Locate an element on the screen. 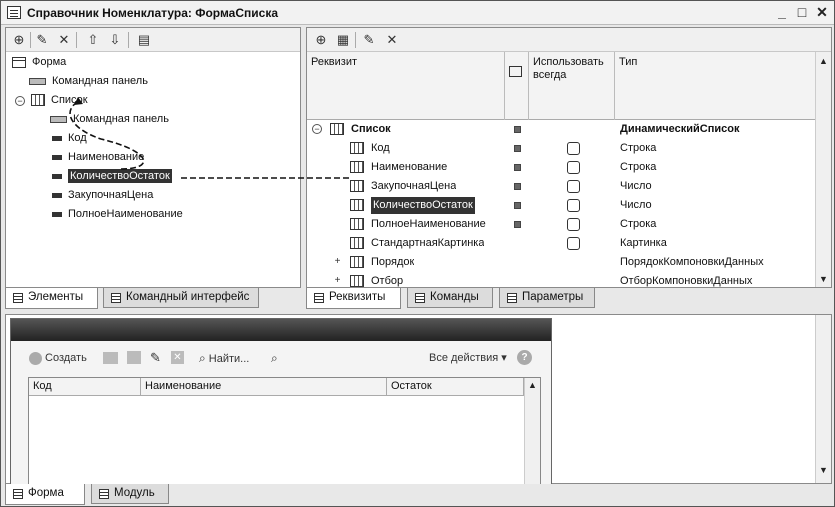 The image size is (835, 507). tree-item-name: Наименование is located at coordinates (98, 157).